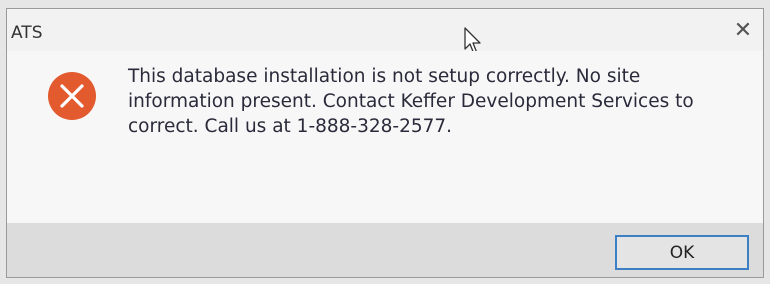 The height and width of the screenshot is (284, 770). I want to click on error-icon, so click(72, 96).